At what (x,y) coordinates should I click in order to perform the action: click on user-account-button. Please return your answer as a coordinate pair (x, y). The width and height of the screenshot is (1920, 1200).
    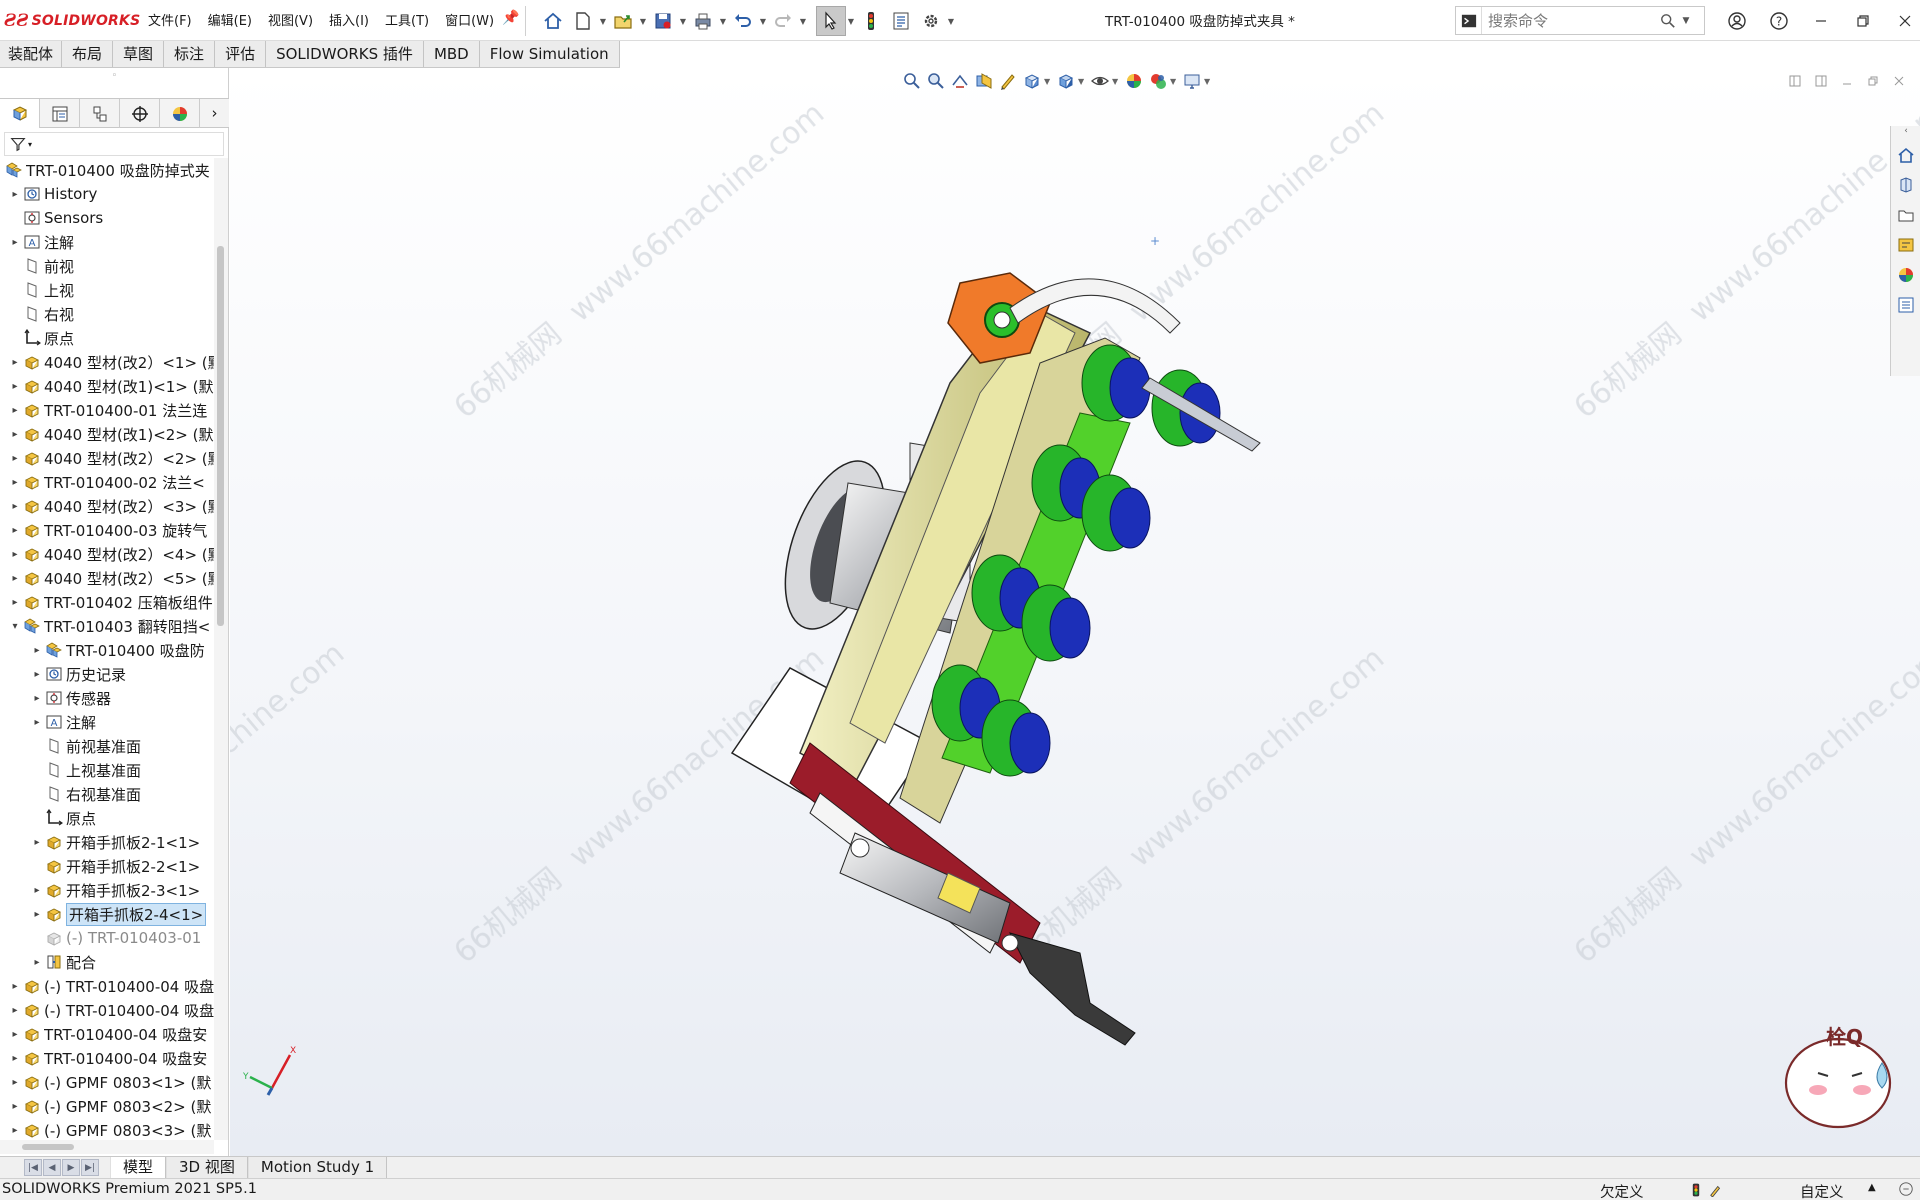
    Looking at the image, I should click on (1737, 21).